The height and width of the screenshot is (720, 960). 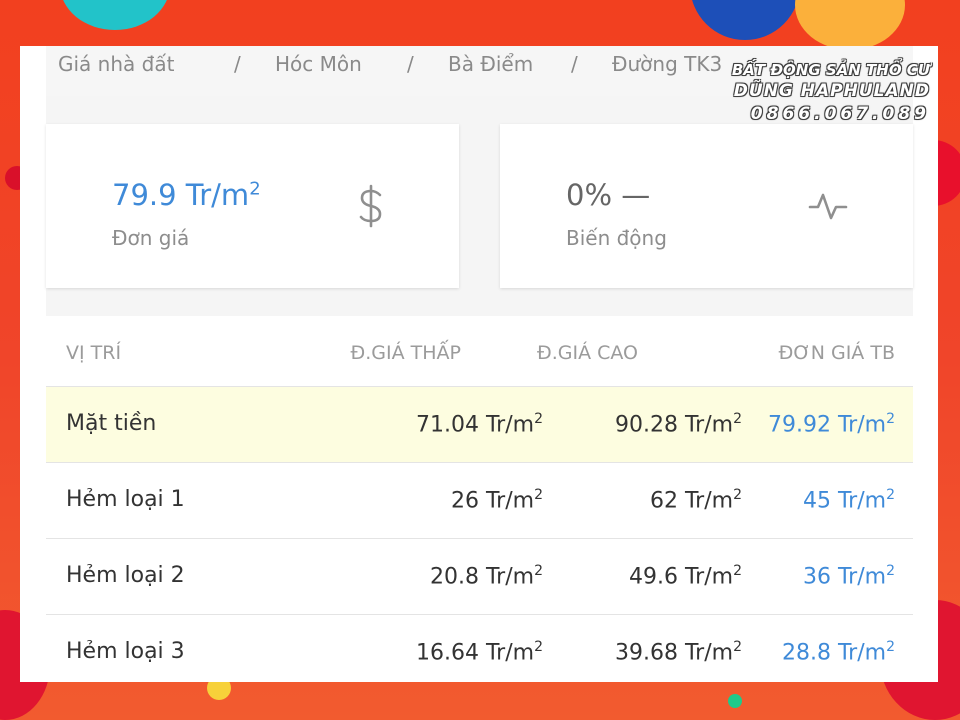 I want to click on table-row: Hẻm loại 1 26 Tr/m2 62 Tr/m2 45 Tr/m2, so click(x=479, y=501).